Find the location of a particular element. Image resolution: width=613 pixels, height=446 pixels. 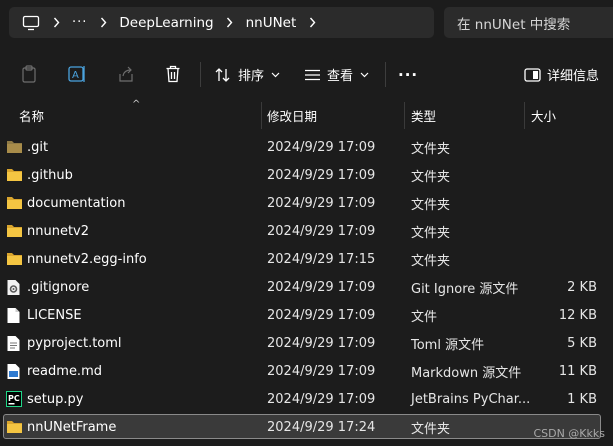

file-row: nnunetv2 2024/9/29 17:09 文件夹 is located at coordinates (306, 231).